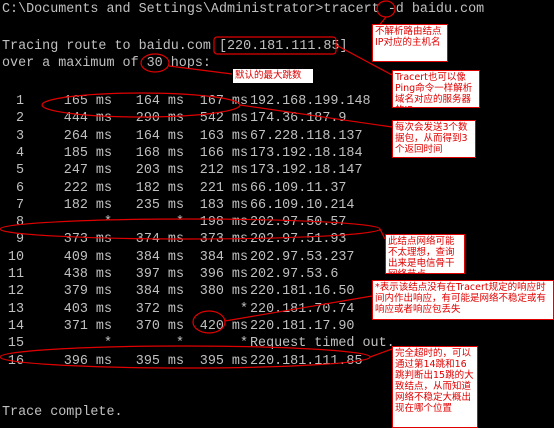 Image resolution: width=554 pixels, height=428 pixels. What do you see at coordinates (19, 101) in the screenshot?
I see `hop-number: 1` at bounding box center [19, 101].